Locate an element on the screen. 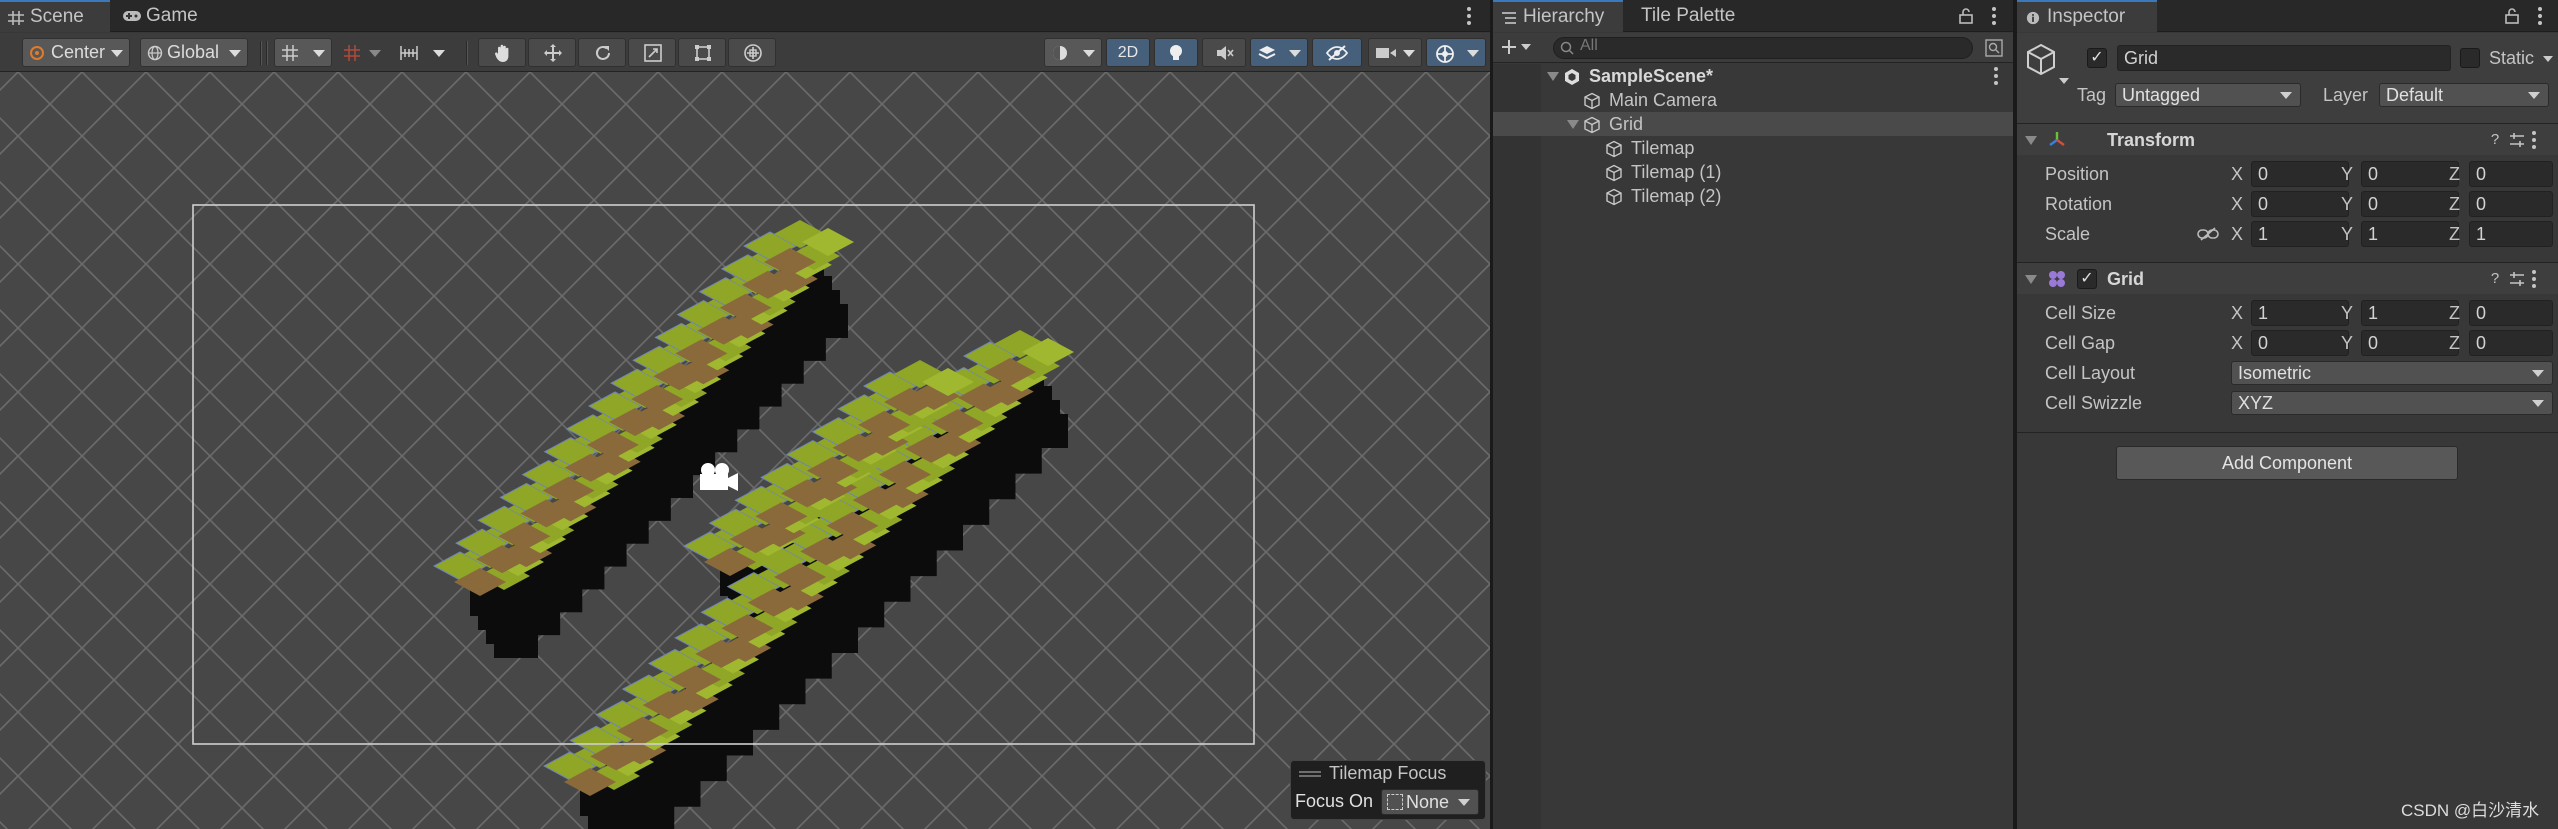 This screenshot has width=2558, height=829. tab-game: Game is located at coordinates (166, 16).